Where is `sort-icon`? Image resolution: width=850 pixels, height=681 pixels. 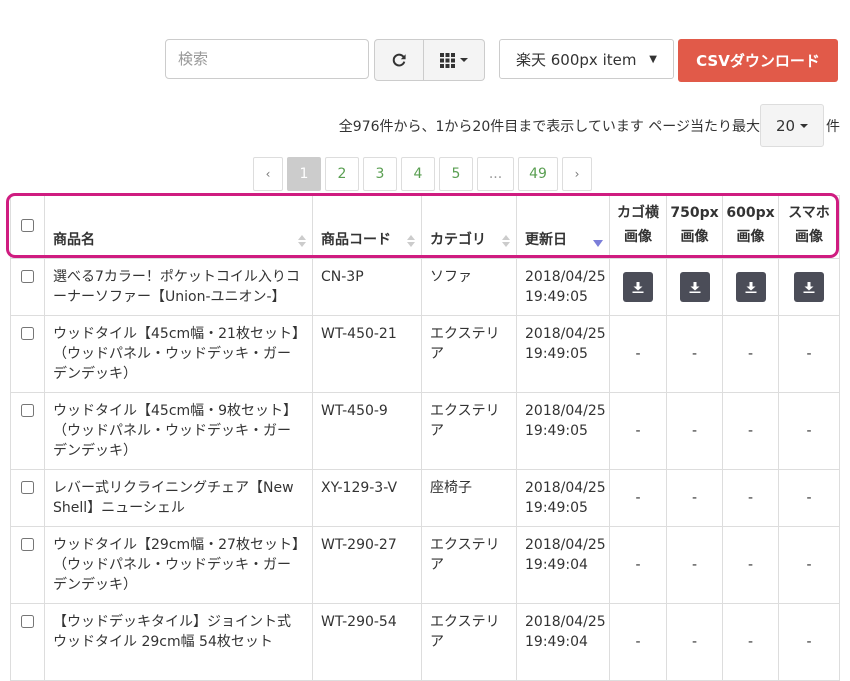 sort-icon is located at coordinates (411, 241).